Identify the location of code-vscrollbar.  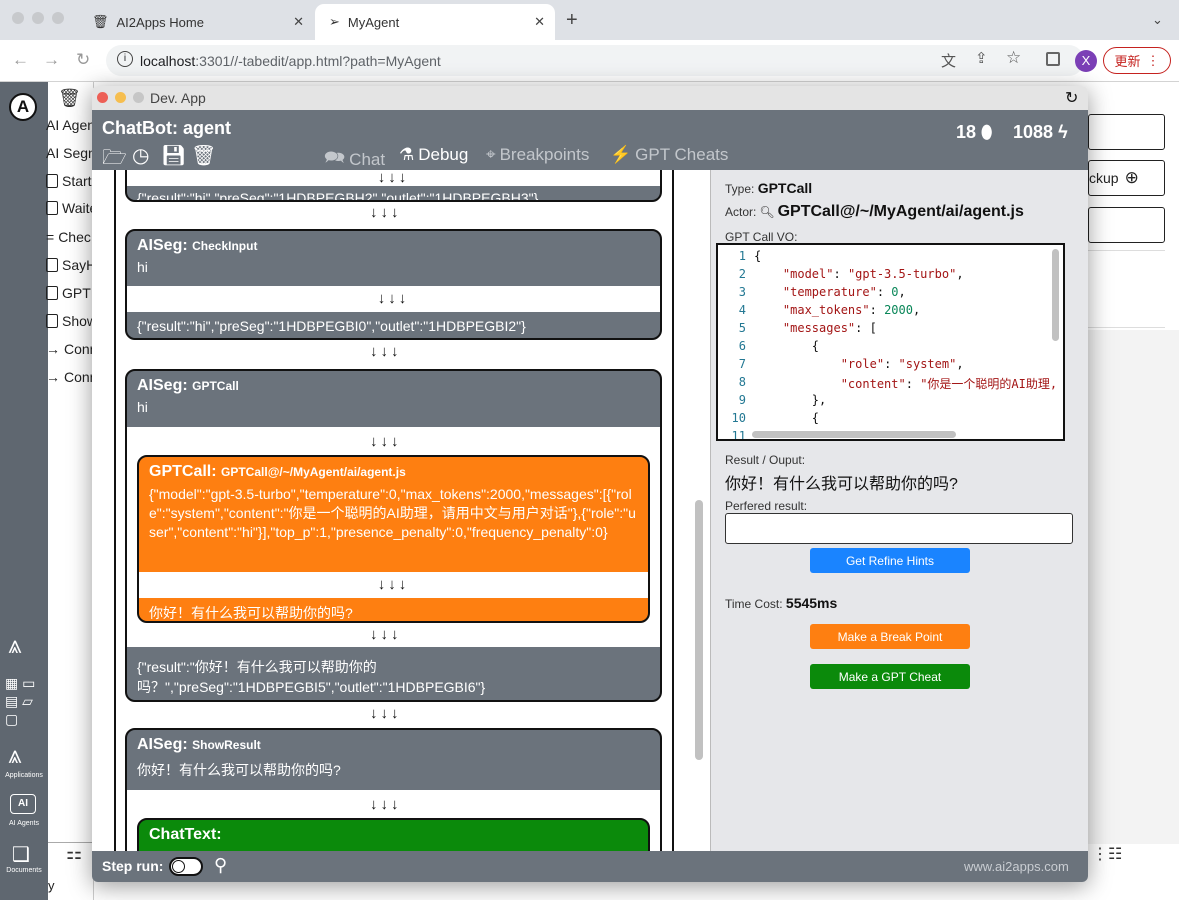
(1055, 295).